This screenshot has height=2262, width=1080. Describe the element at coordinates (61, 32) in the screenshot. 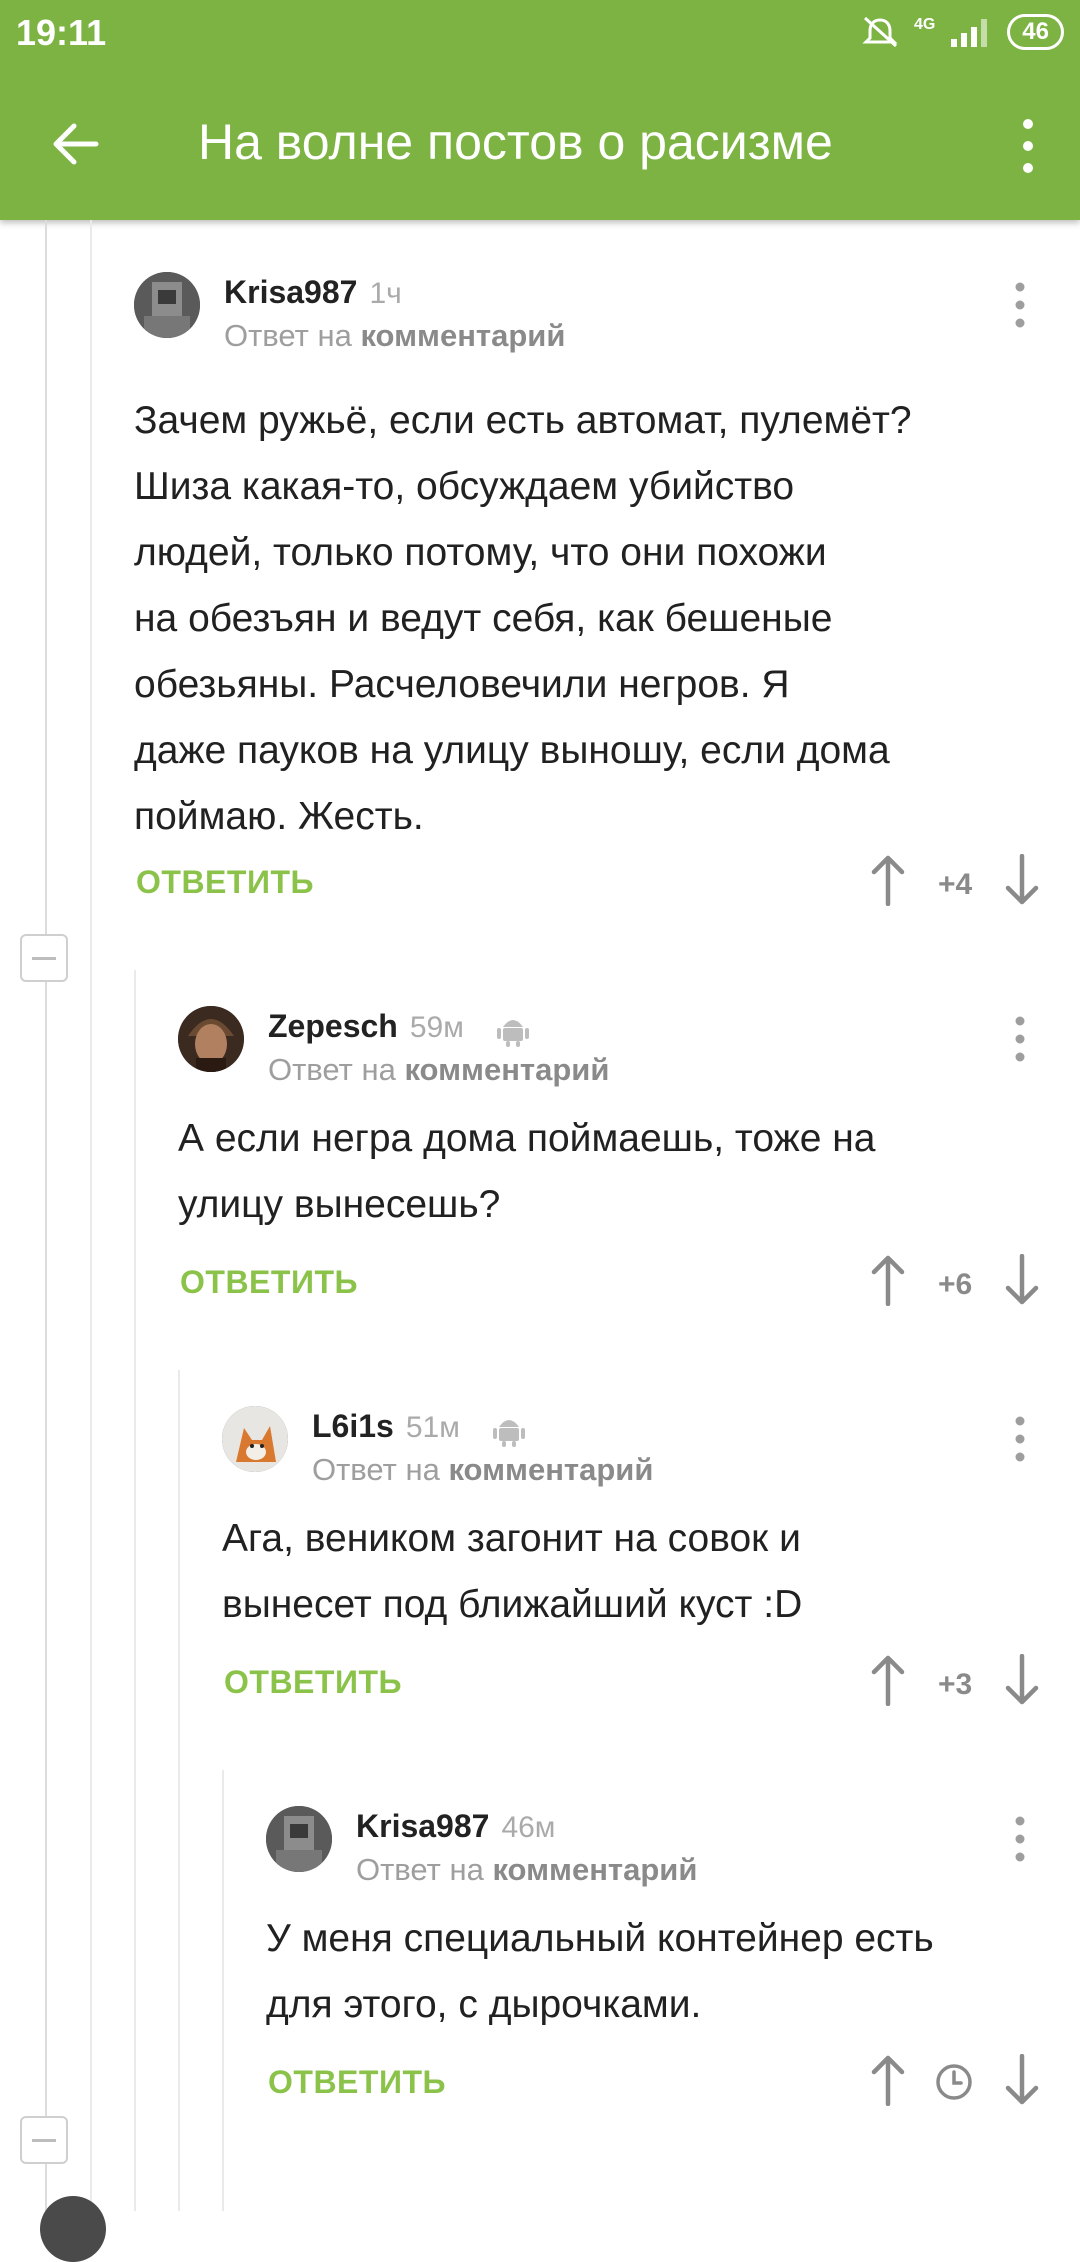

I see `status-time: 19:11` at that location.